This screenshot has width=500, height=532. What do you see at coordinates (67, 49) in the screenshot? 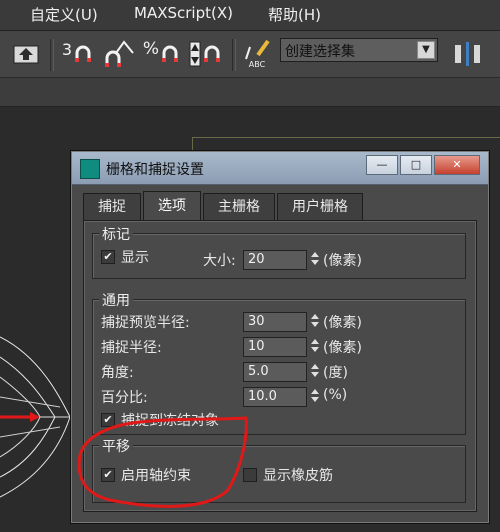
I see `snap-3d-label: 3` at bounding box center [67, 49].